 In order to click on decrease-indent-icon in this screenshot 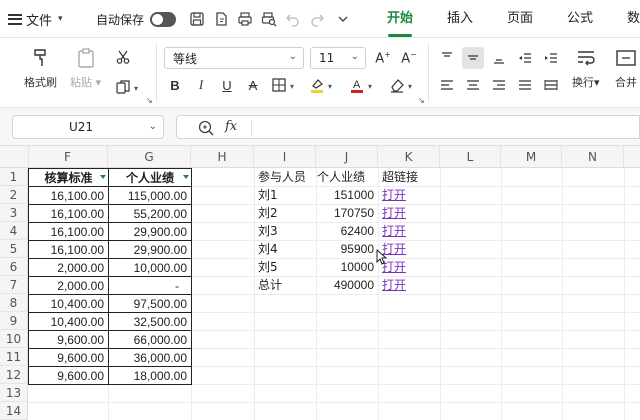, I will do `click(525, 58)`.